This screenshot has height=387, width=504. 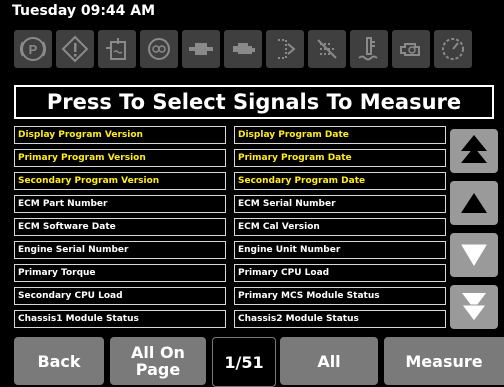 What do you see at coordinates (340, 319) in the screenshot?
I see `signal-item: Chassis2 Module Status` at bounding box center [340, 319].